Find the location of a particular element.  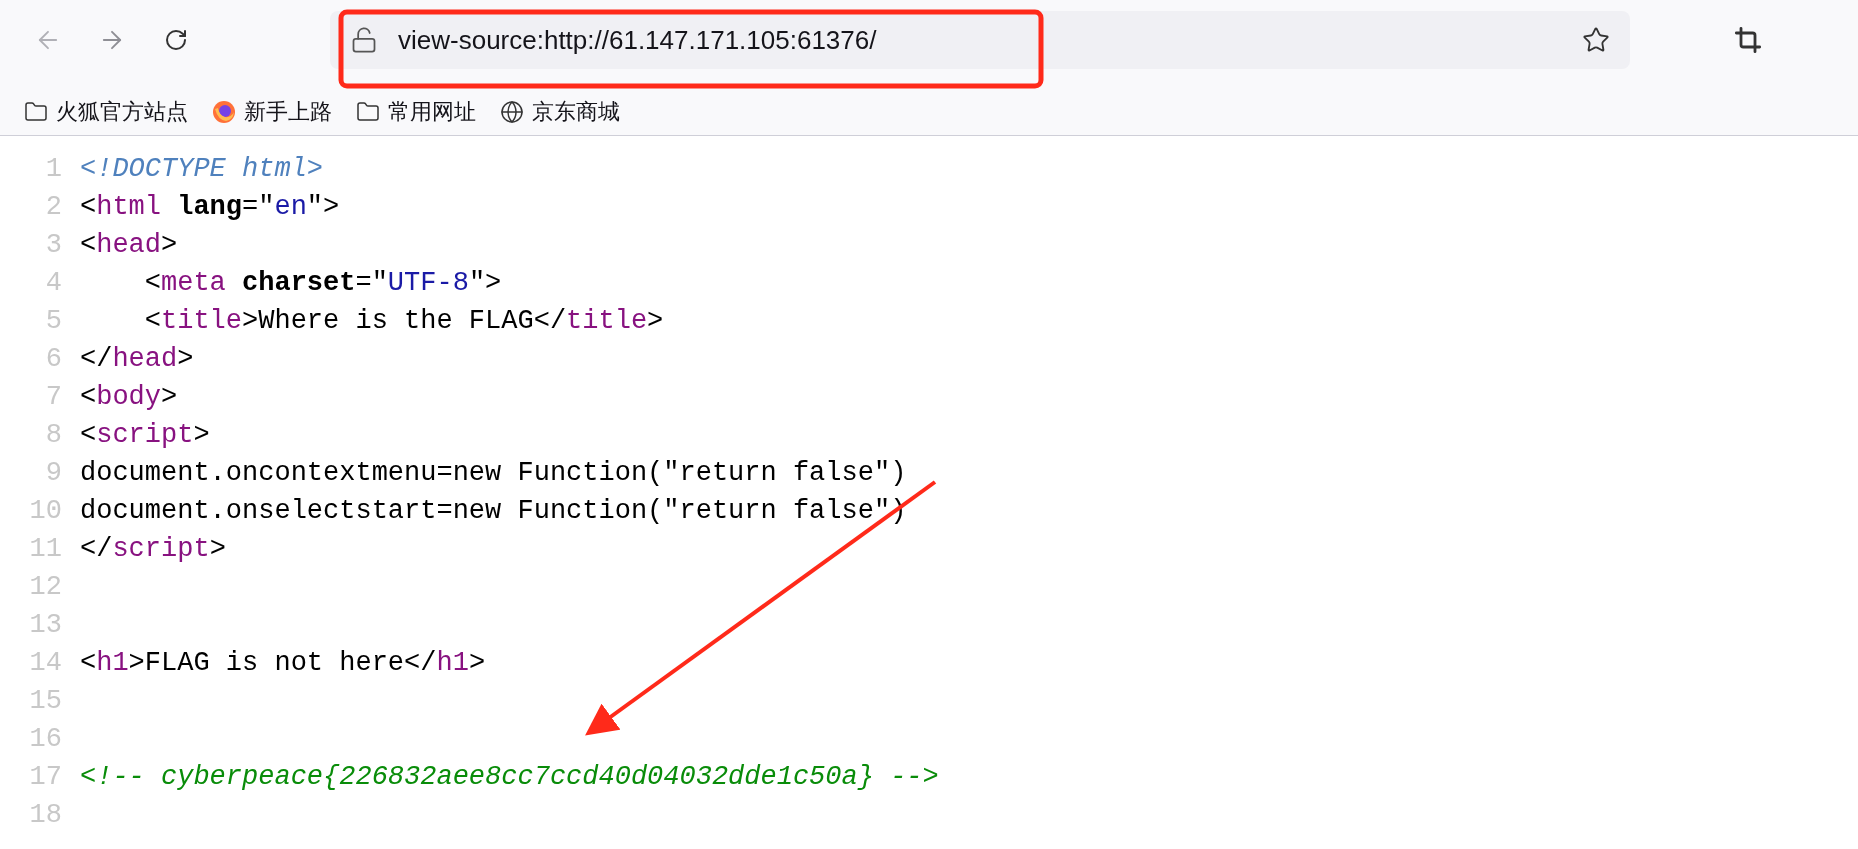

source-code-line: </head> is located at coordinates (137, 359).